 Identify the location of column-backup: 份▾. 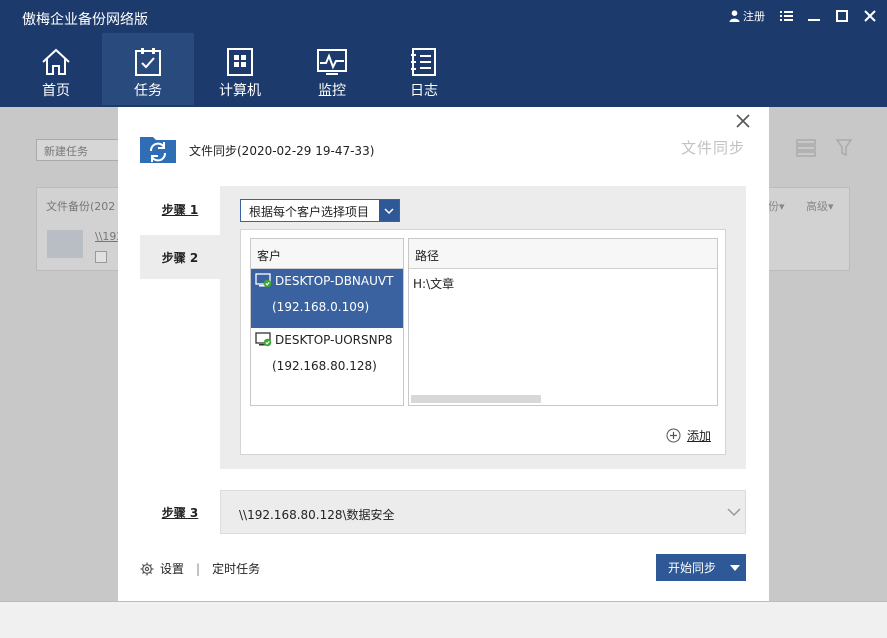
(776, 206).